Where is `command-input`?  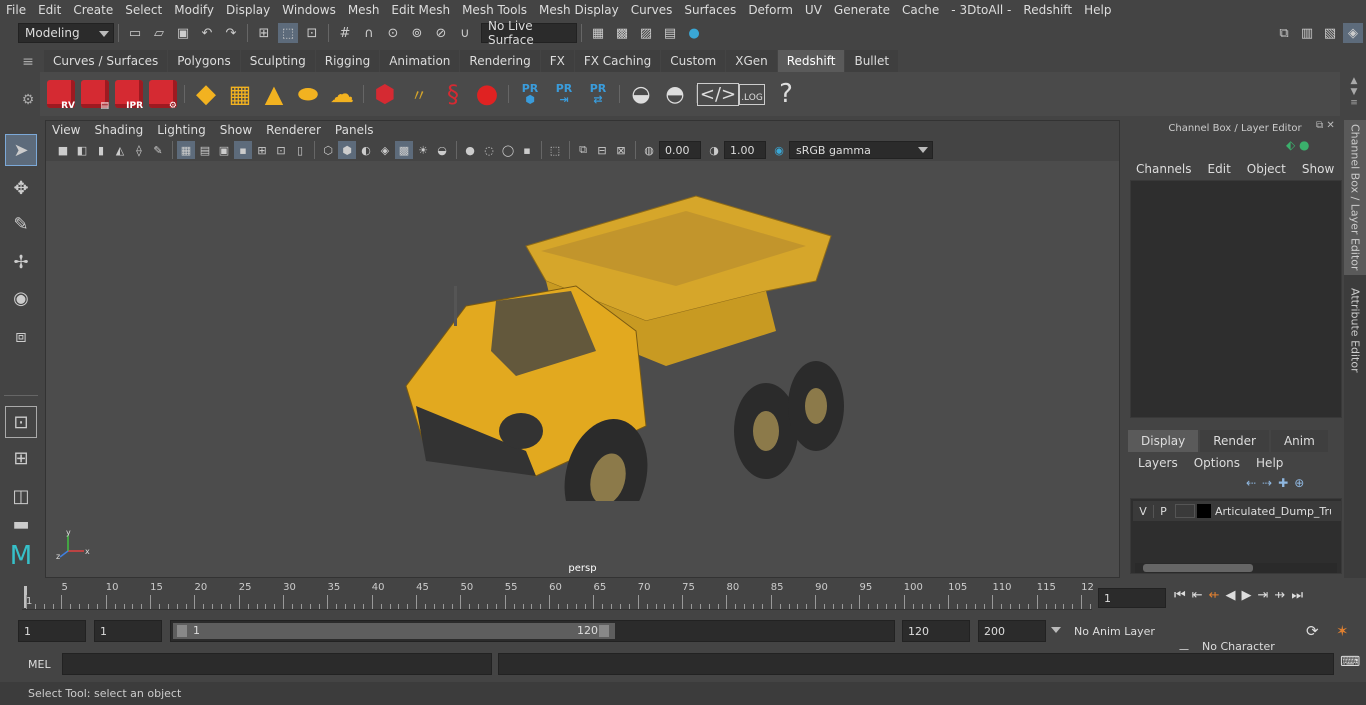 command-input is located at coordinates (277, 664).